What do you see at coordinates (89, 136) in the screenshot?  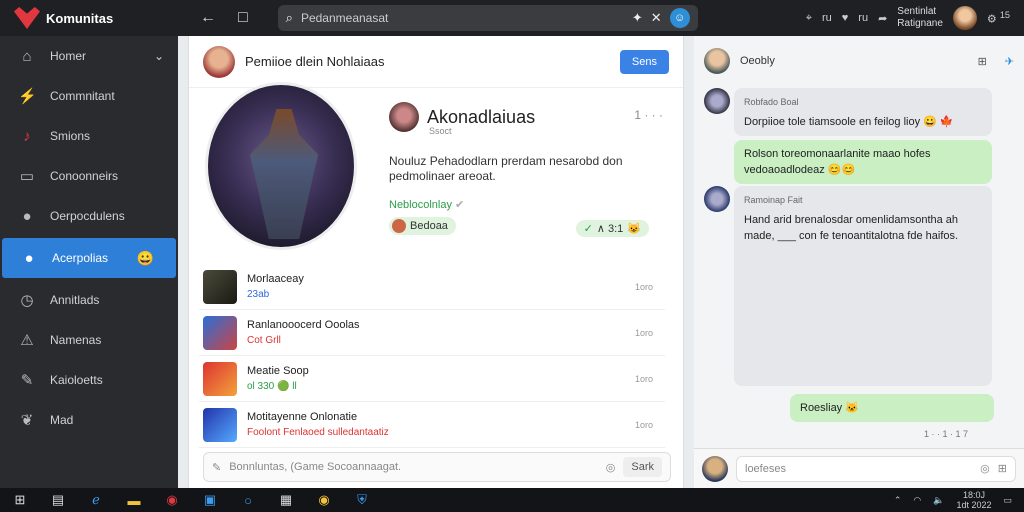 I see `sidebar-item-sessions: ♪ Smions` at bounding box center [89, 136].